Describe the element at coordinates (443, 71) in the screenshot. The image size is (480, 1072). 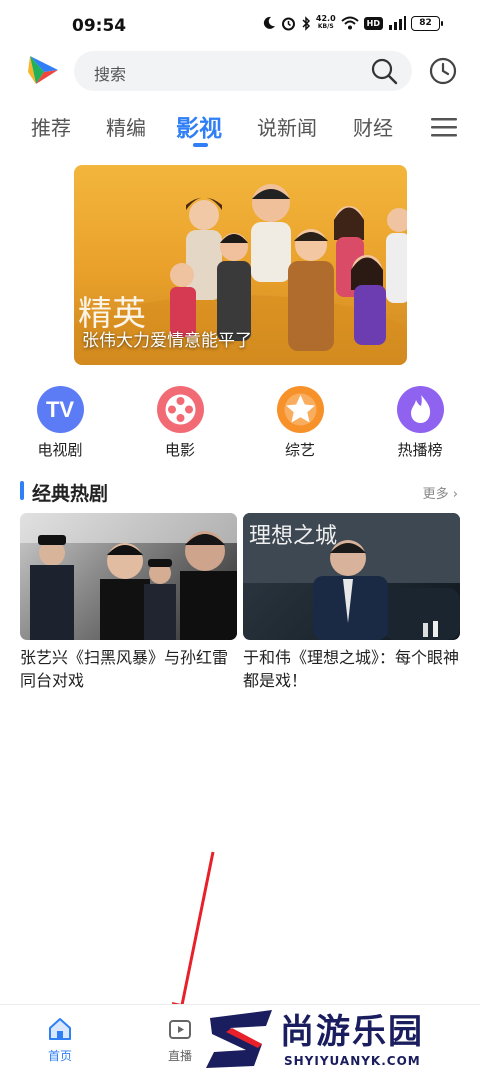
I see `history-clock-icon` at that location.